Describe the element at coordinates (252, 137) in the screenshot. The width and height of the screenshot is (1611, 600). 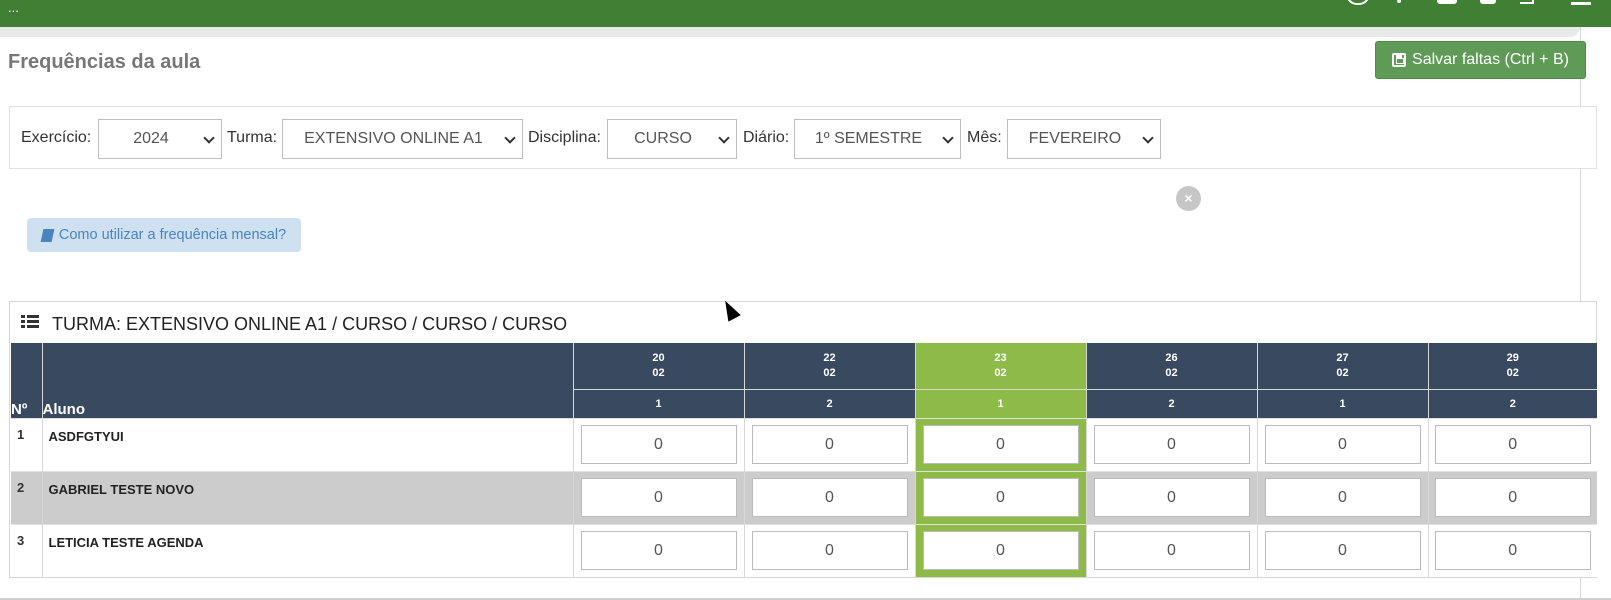
I see `turma-label: Turma:` at that location.